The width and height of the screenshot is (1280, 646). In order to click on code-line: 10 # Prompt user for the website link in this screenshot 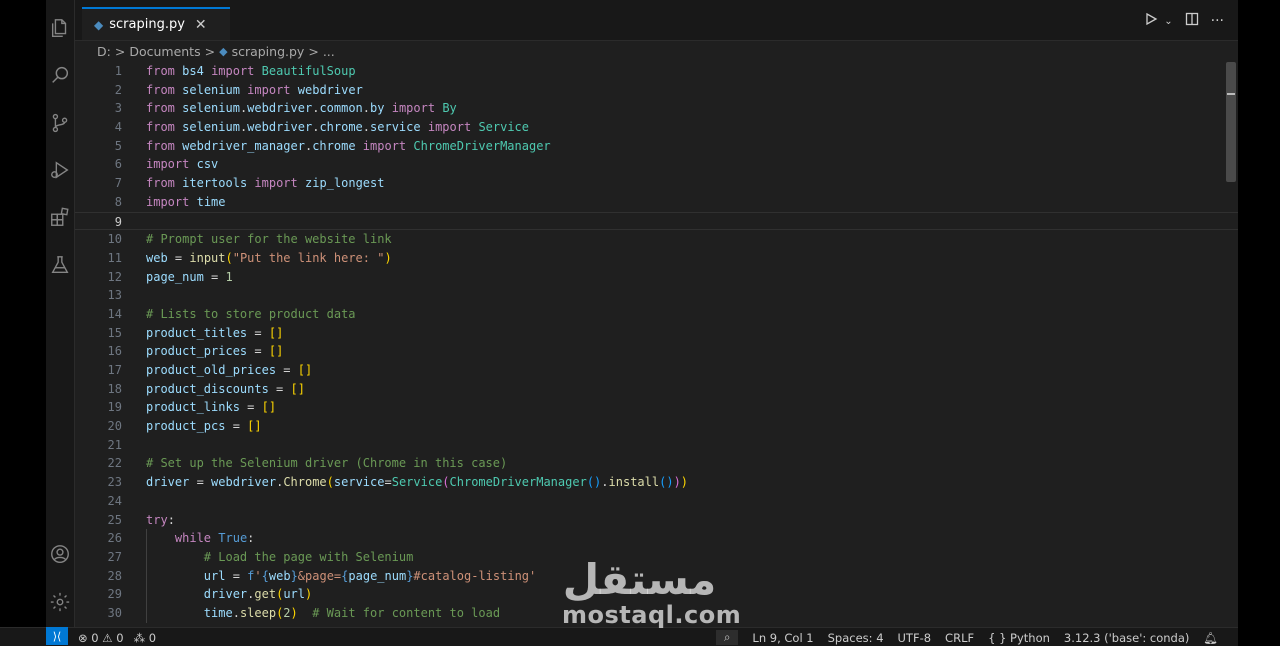, I will do `click(656, 239)`.